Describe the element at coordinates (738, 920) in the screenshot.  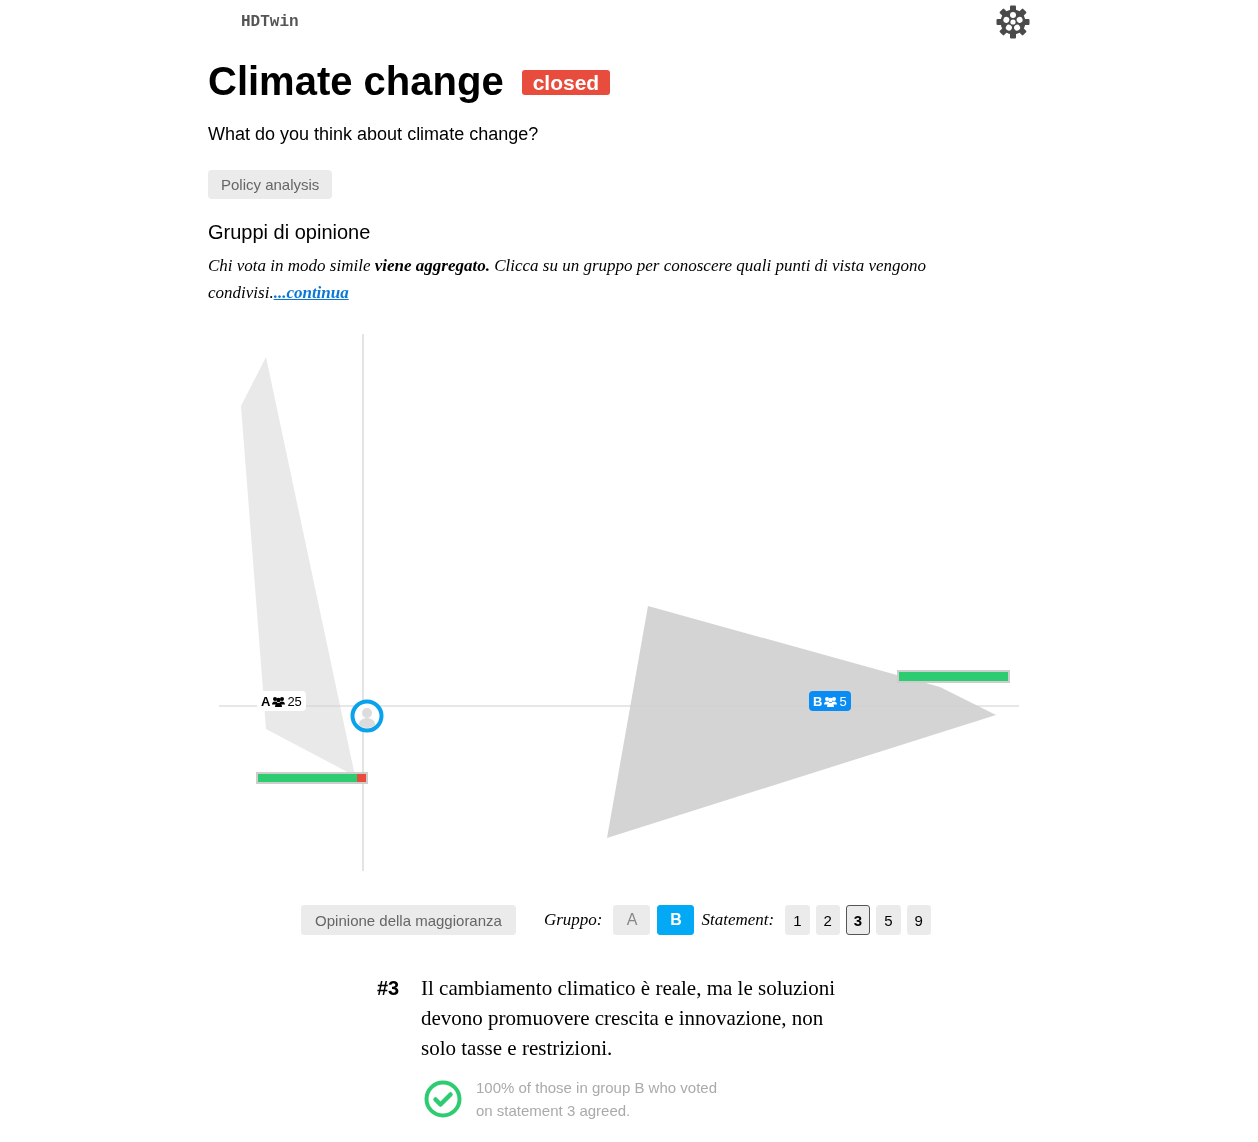
I see `statement-filter-label: Statement:` at that location.